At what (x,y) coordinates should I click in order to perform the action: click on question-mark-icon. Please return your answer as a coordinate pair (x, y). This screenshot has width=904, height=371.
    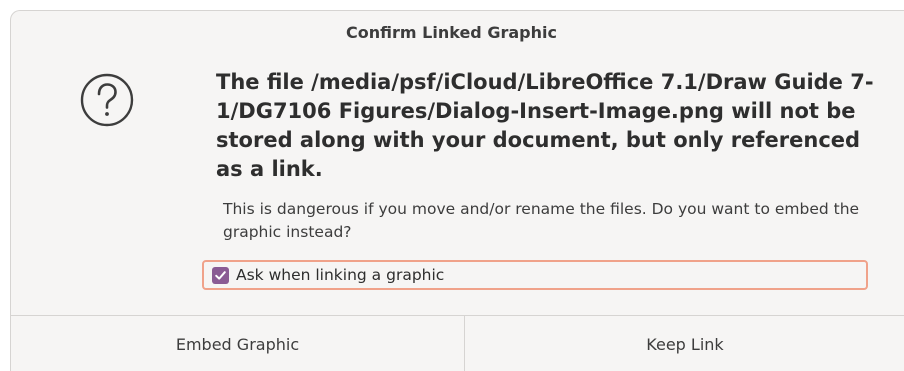
    Looking at the image, I should click on (107, 100).